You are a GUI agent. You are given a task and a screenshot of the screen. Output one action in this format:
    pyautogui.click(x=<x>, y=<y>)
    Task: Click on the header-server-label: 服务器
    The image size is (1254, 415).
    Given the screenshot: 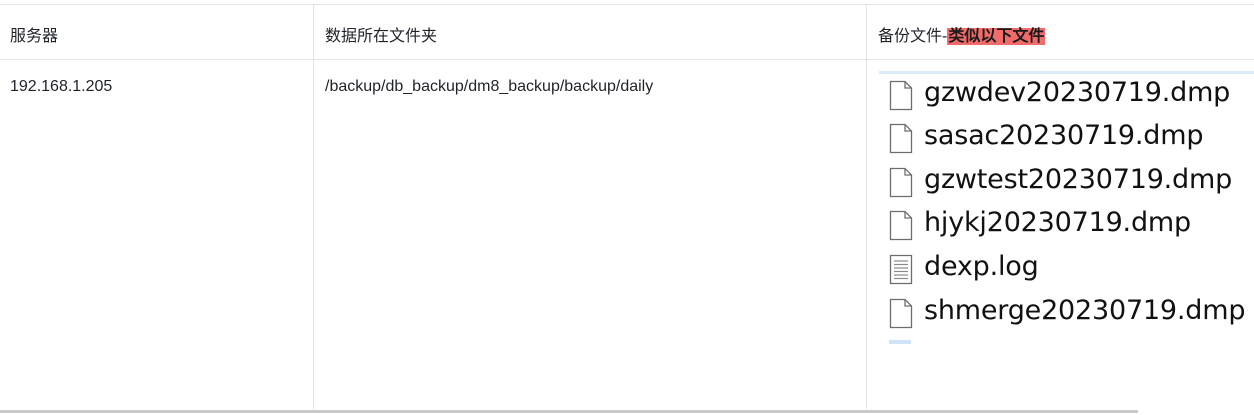 What is the action you would take?
    pyautogui.click(x=34, y=36)
    